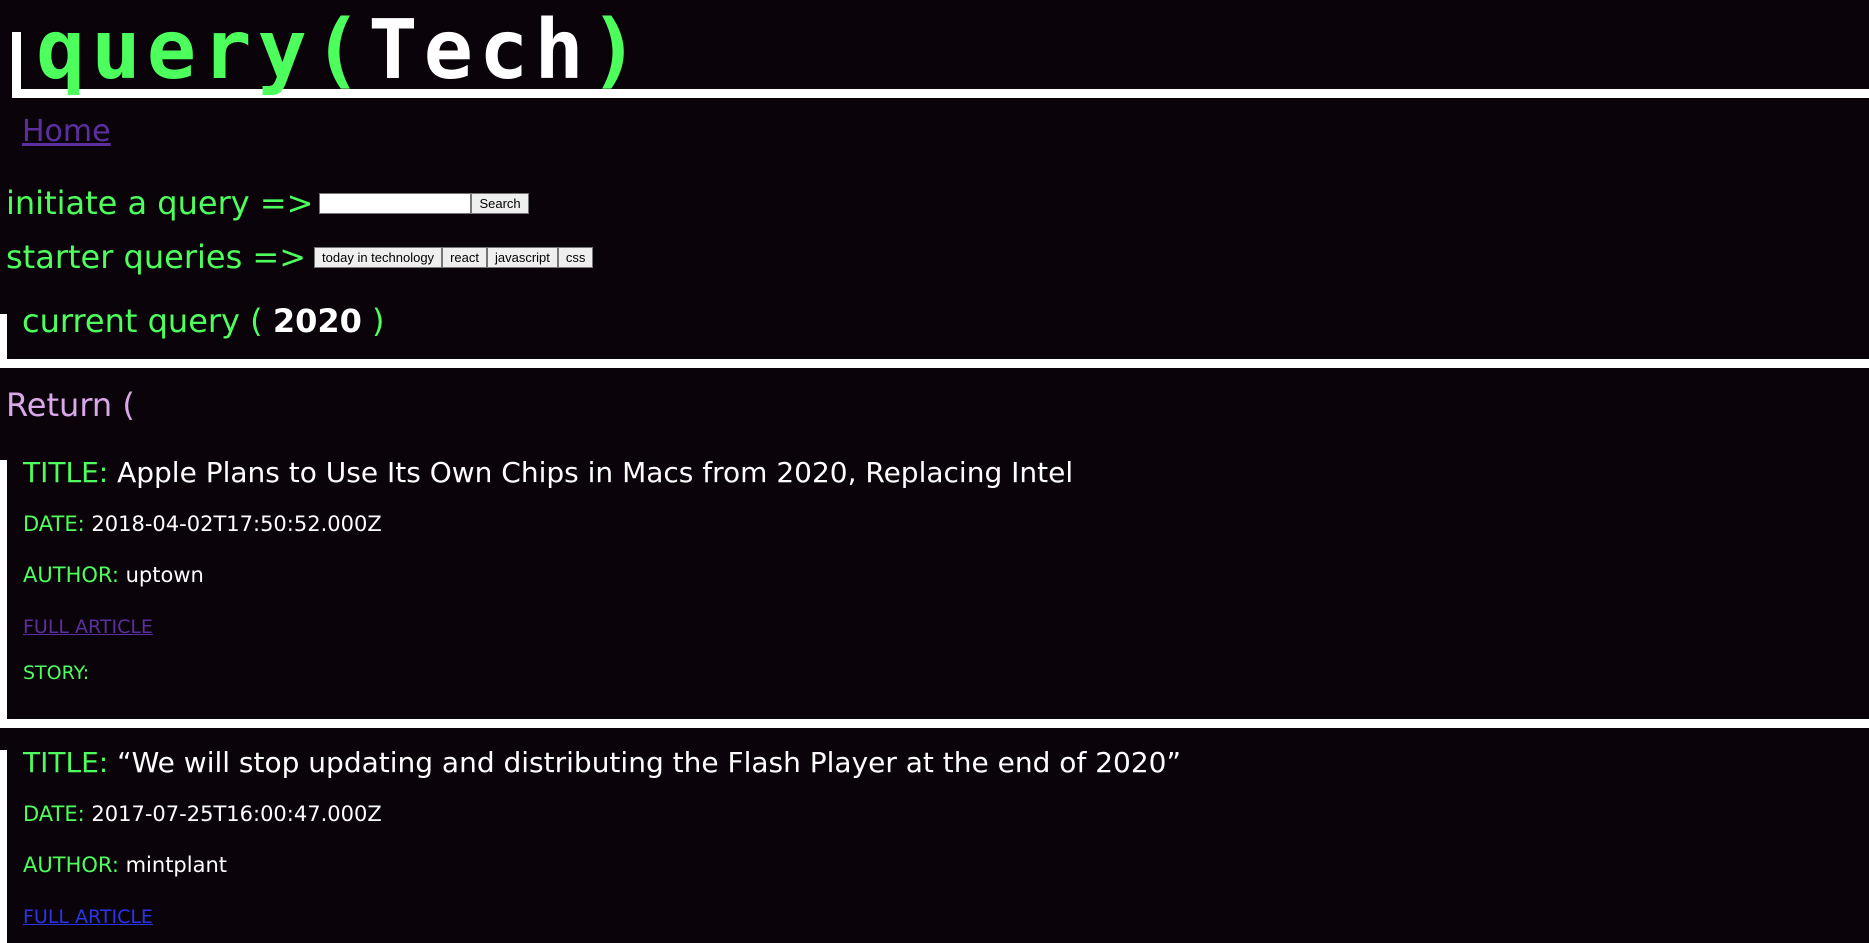 Image resolution: width=1869 pixels, height=943 pixels. What do you see at coordinates (479, 50) in the screenshot?
I see `logo-word: Tech` at bounding box center [479, 50].